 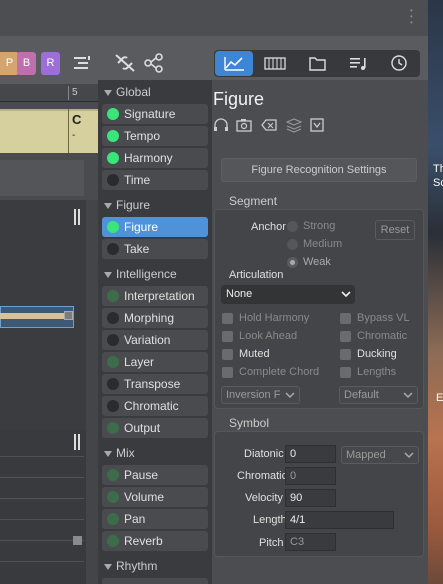 I want to click on sidebar-item-harmony: Harmony, so click(x=155, y=158).